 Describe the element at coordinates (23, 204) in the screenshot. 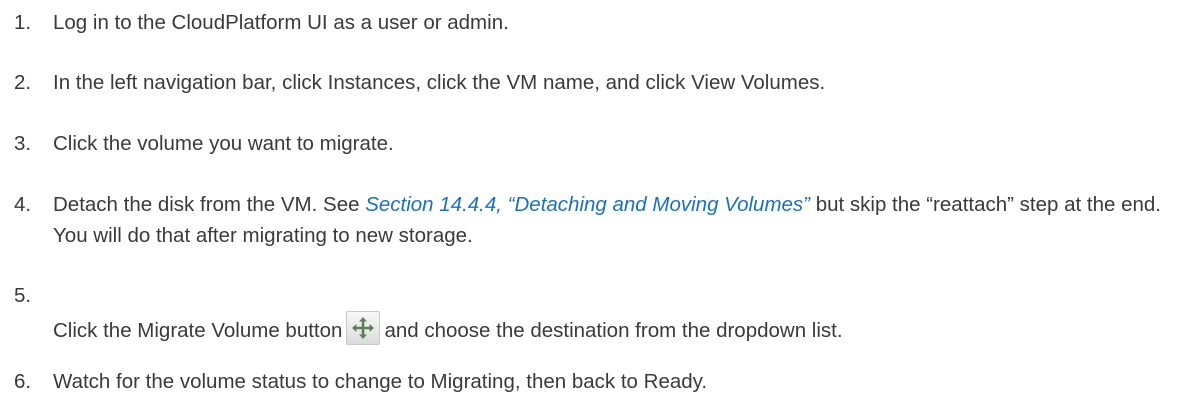

I see `step-number: 4.` at that location.